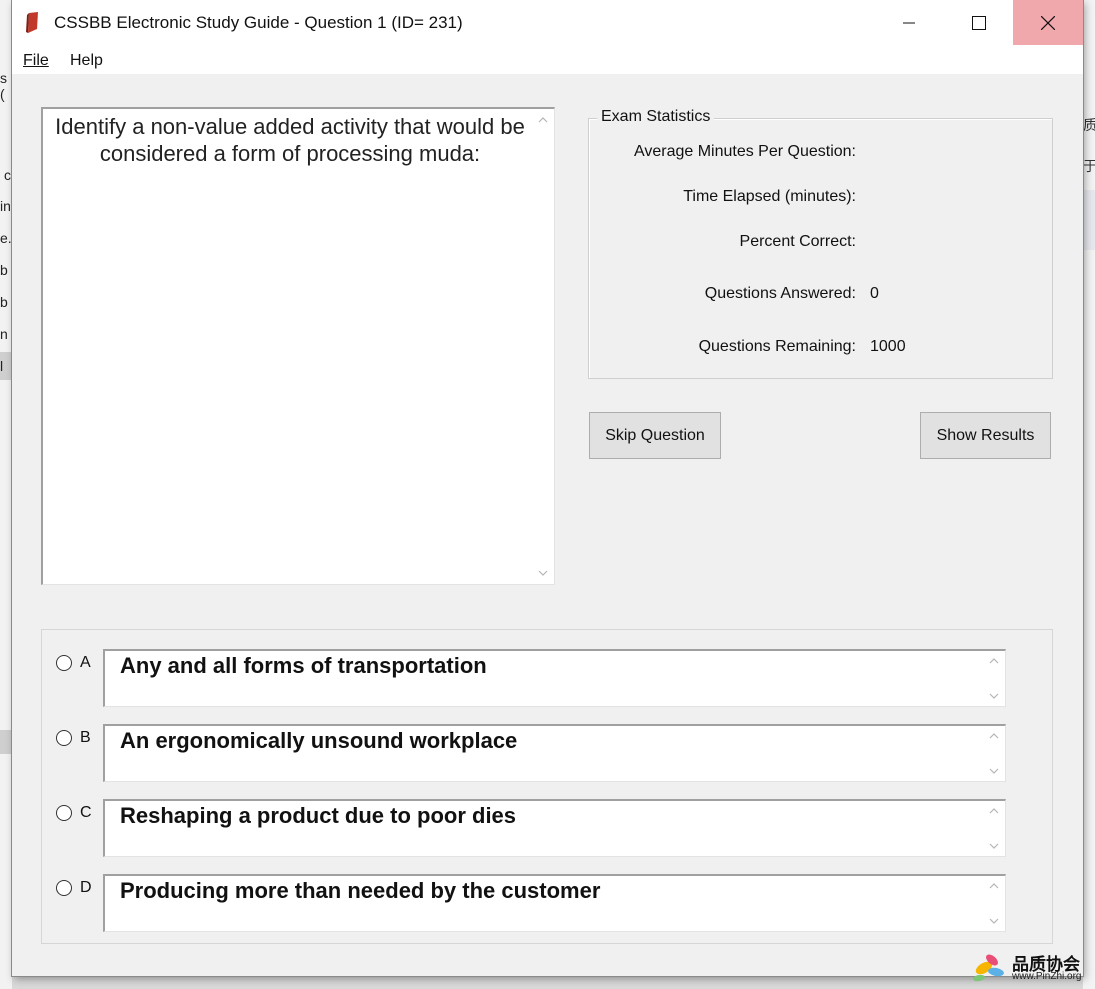 Image resolution: width=1095 pixels, height=989 pixels. What do you see at coordinates (86, 887) in the screenshot?
I see `option-d-letter: D` at bounding box center [86, 887].